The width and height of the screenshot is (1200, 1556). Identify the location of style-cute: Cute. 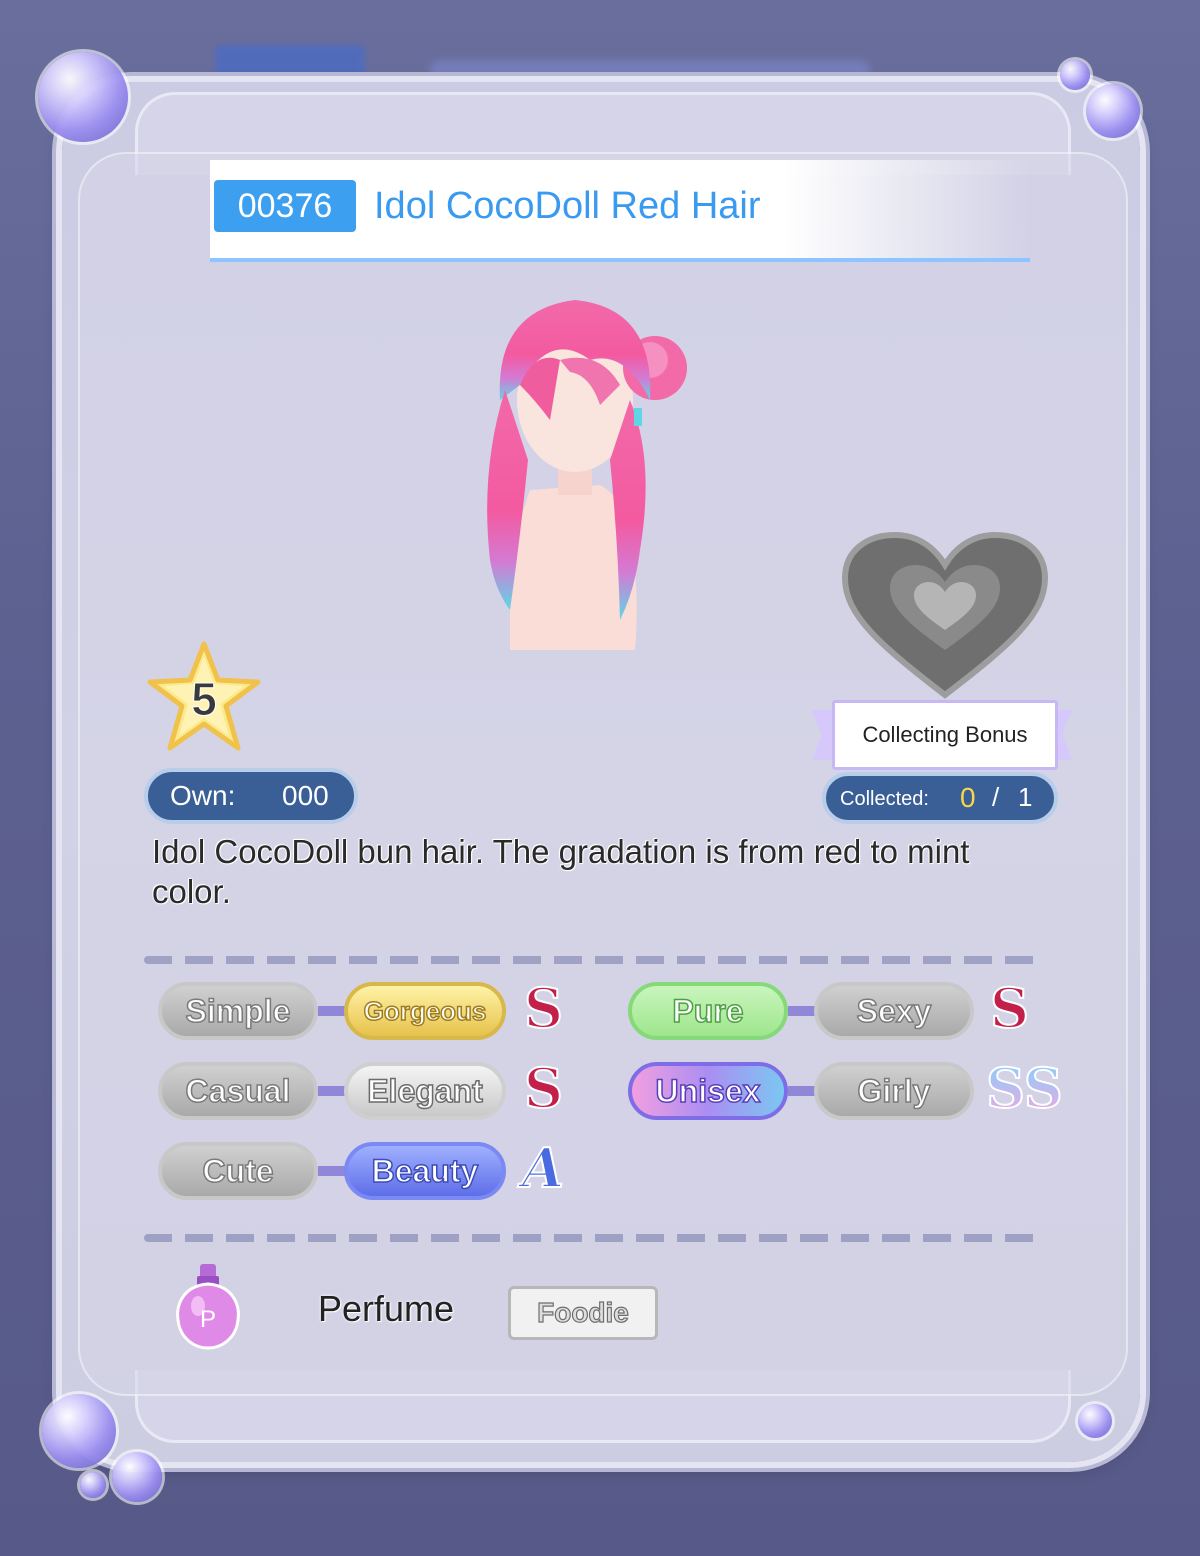
(238, 1171).